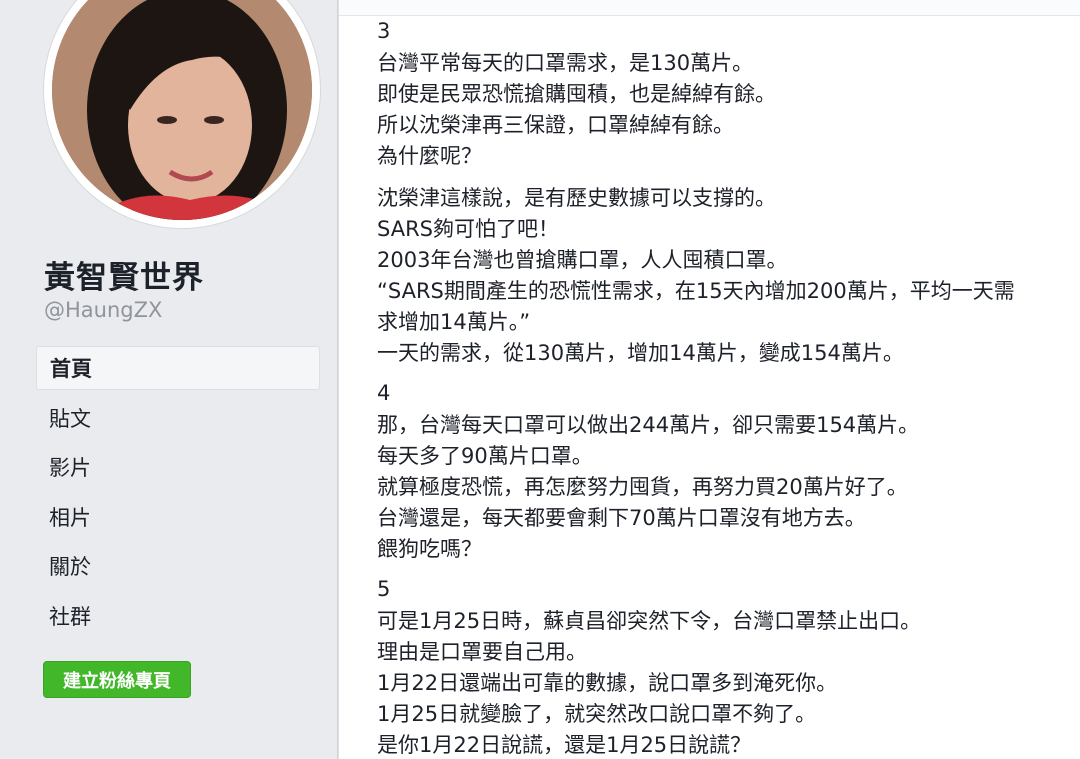 The image size is (1080, 759). I want to click on post-line: 台灣還是，每天都要會剩下70萬片口罩沒有地方去。, so click(621, 518).